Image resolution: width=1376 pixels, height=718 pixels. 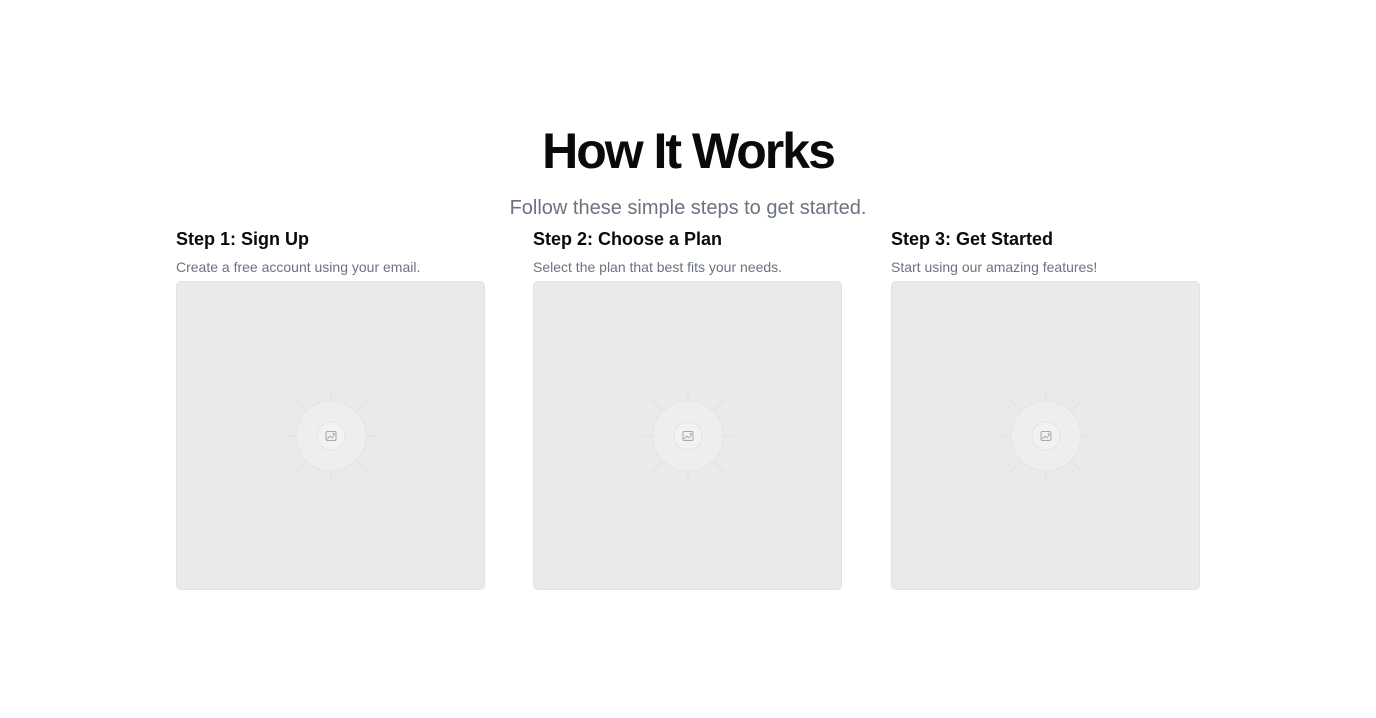 What do you see at coordinates (994, 267) in the screenshot?
I see `step-description: Start using our amazing features!` at bounding box center [994, 267].